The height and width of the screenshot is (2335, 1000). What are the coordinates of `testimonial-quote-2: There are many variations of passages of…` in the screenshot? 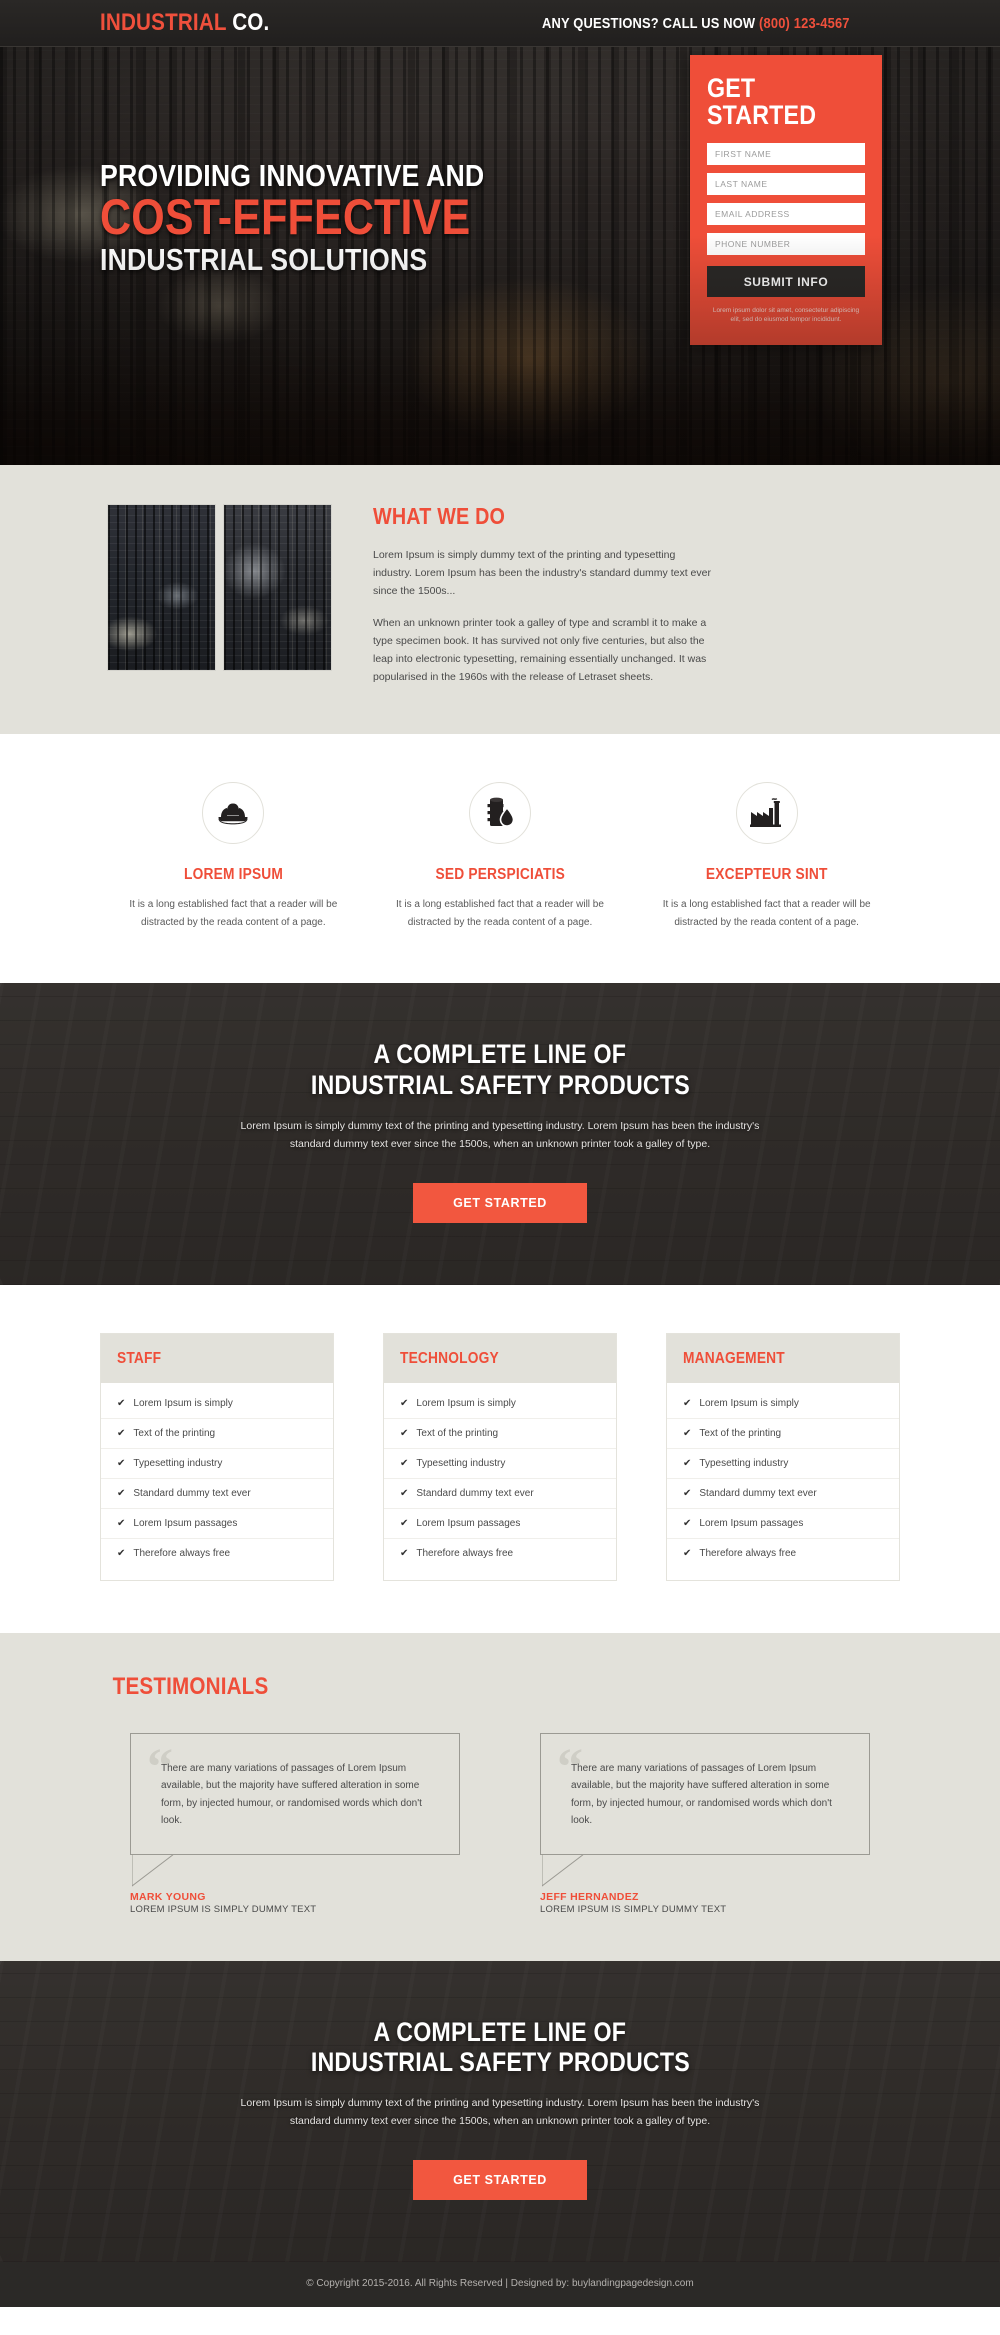 It's located at (701, 1794).